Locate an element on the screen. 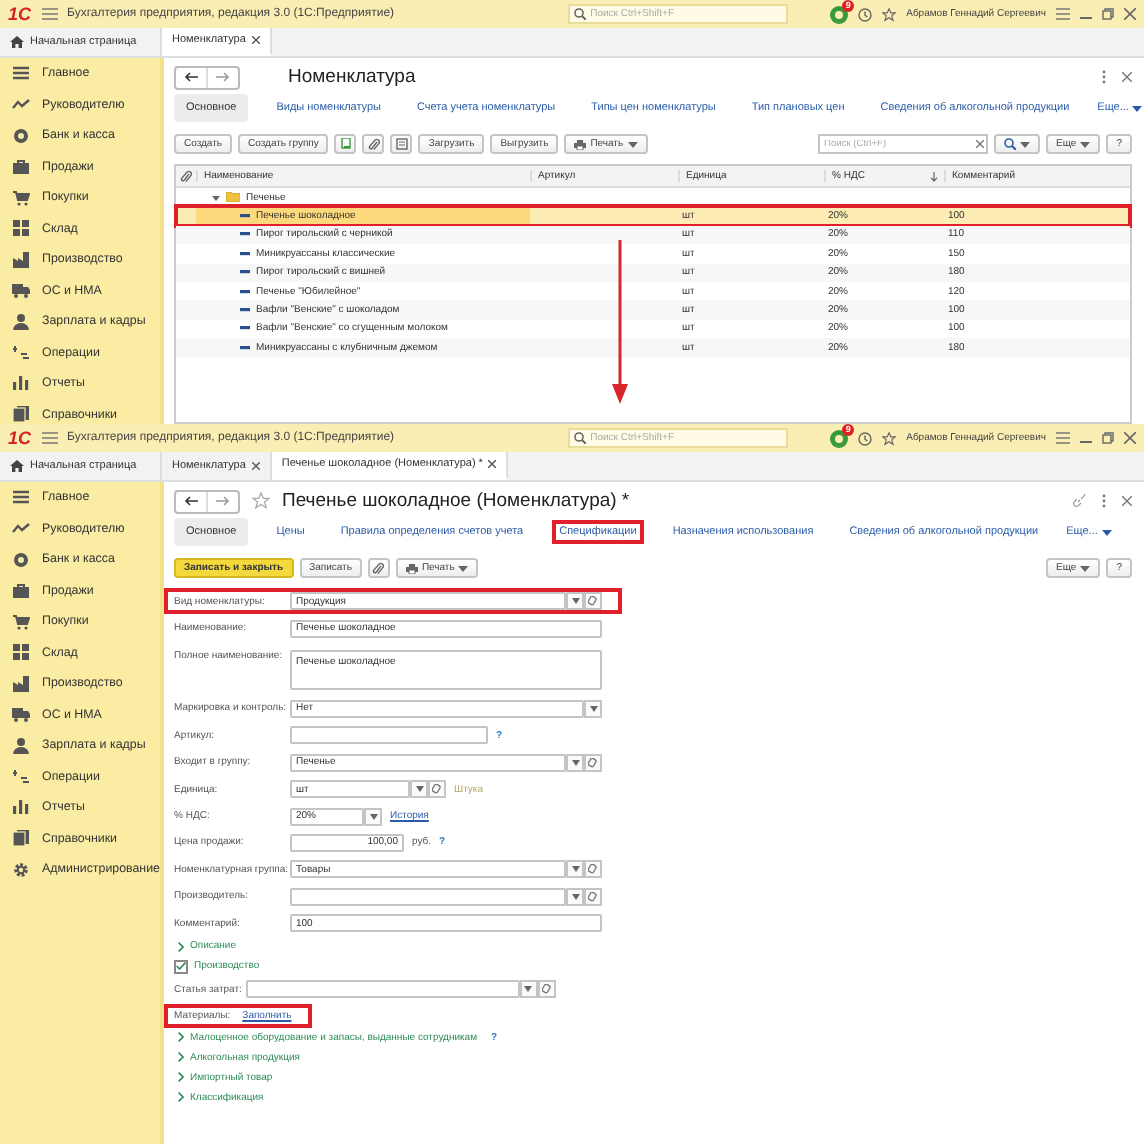 This screenshot has height=1144, width=1144. operations-icon is located at coordinates (21, 352).